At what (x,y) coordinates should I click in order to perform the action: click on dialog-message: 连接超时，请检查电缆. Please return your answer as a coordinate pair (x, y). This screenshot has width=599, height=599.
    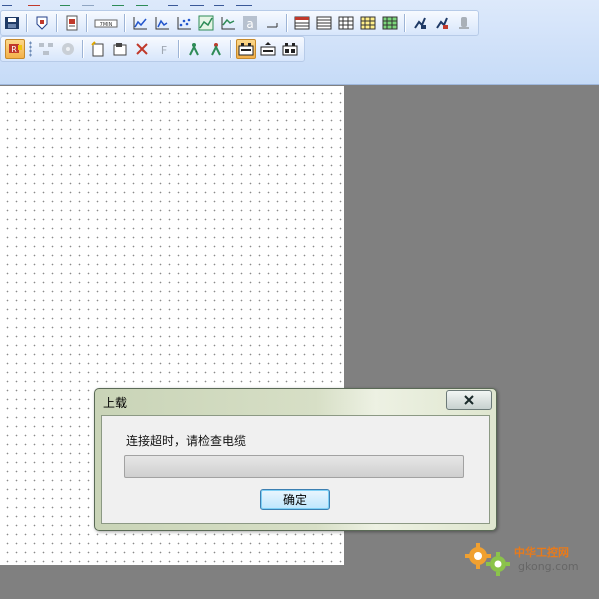
    Looking at the image, I should click on (186, 441).